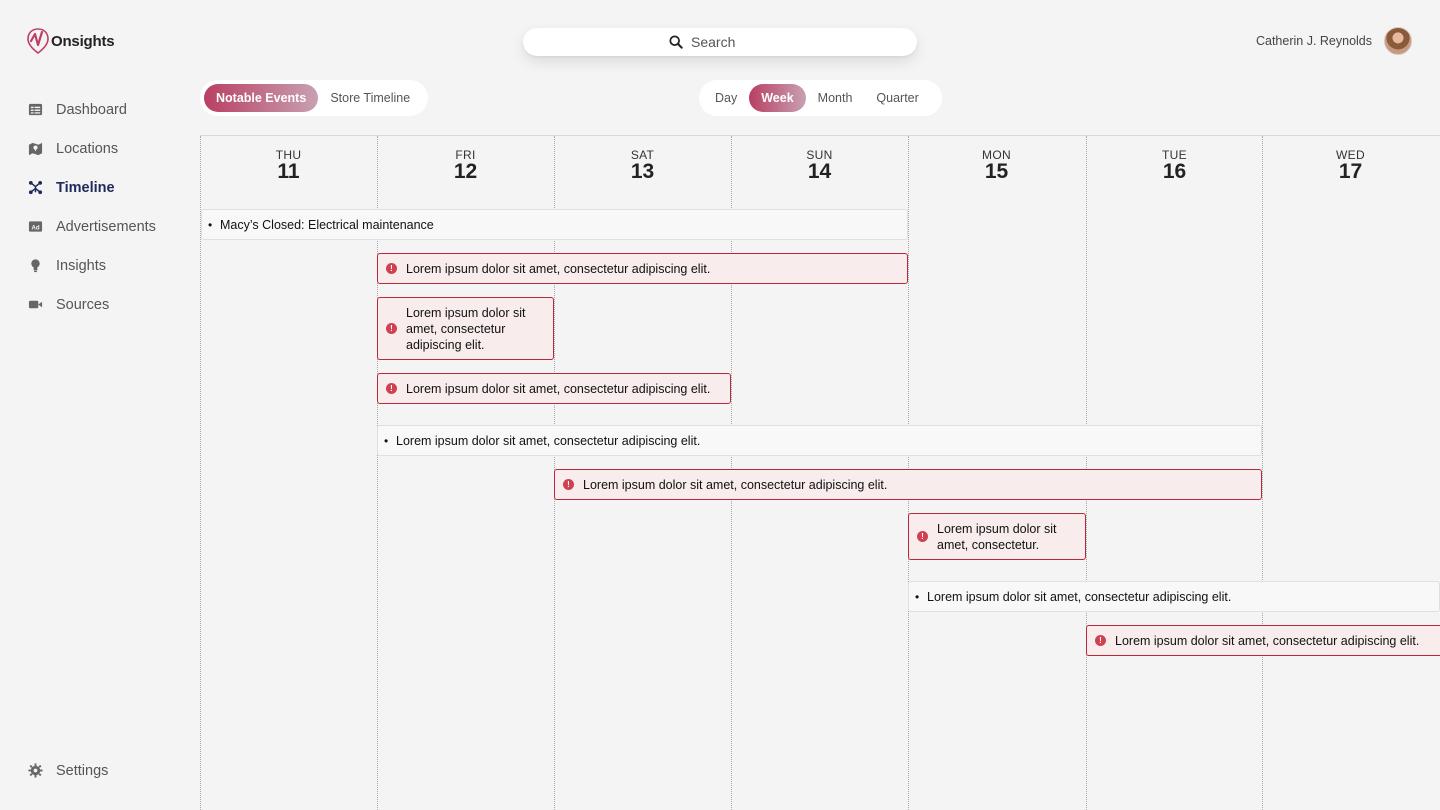 This screenshot has height=810, width=1440. I want to click on search-bar, so click(720, 42).